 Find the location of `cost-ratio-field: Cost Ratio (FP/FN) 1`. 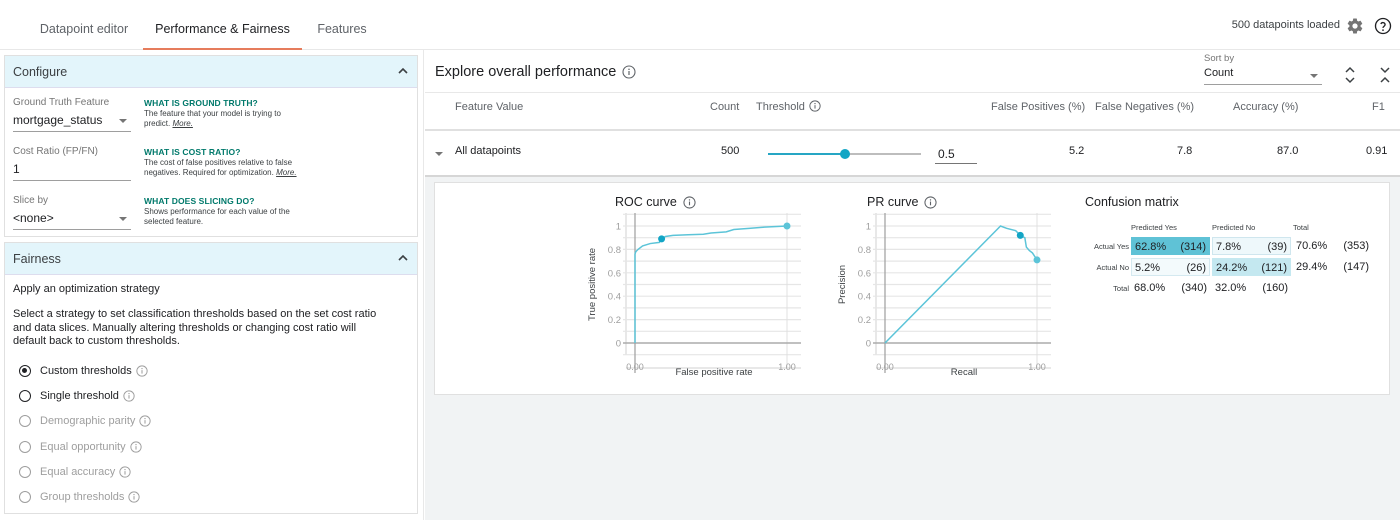

cost-ratio-field: Cost Ratio (FP/FN) 1 is located at coordinates (72, 163).